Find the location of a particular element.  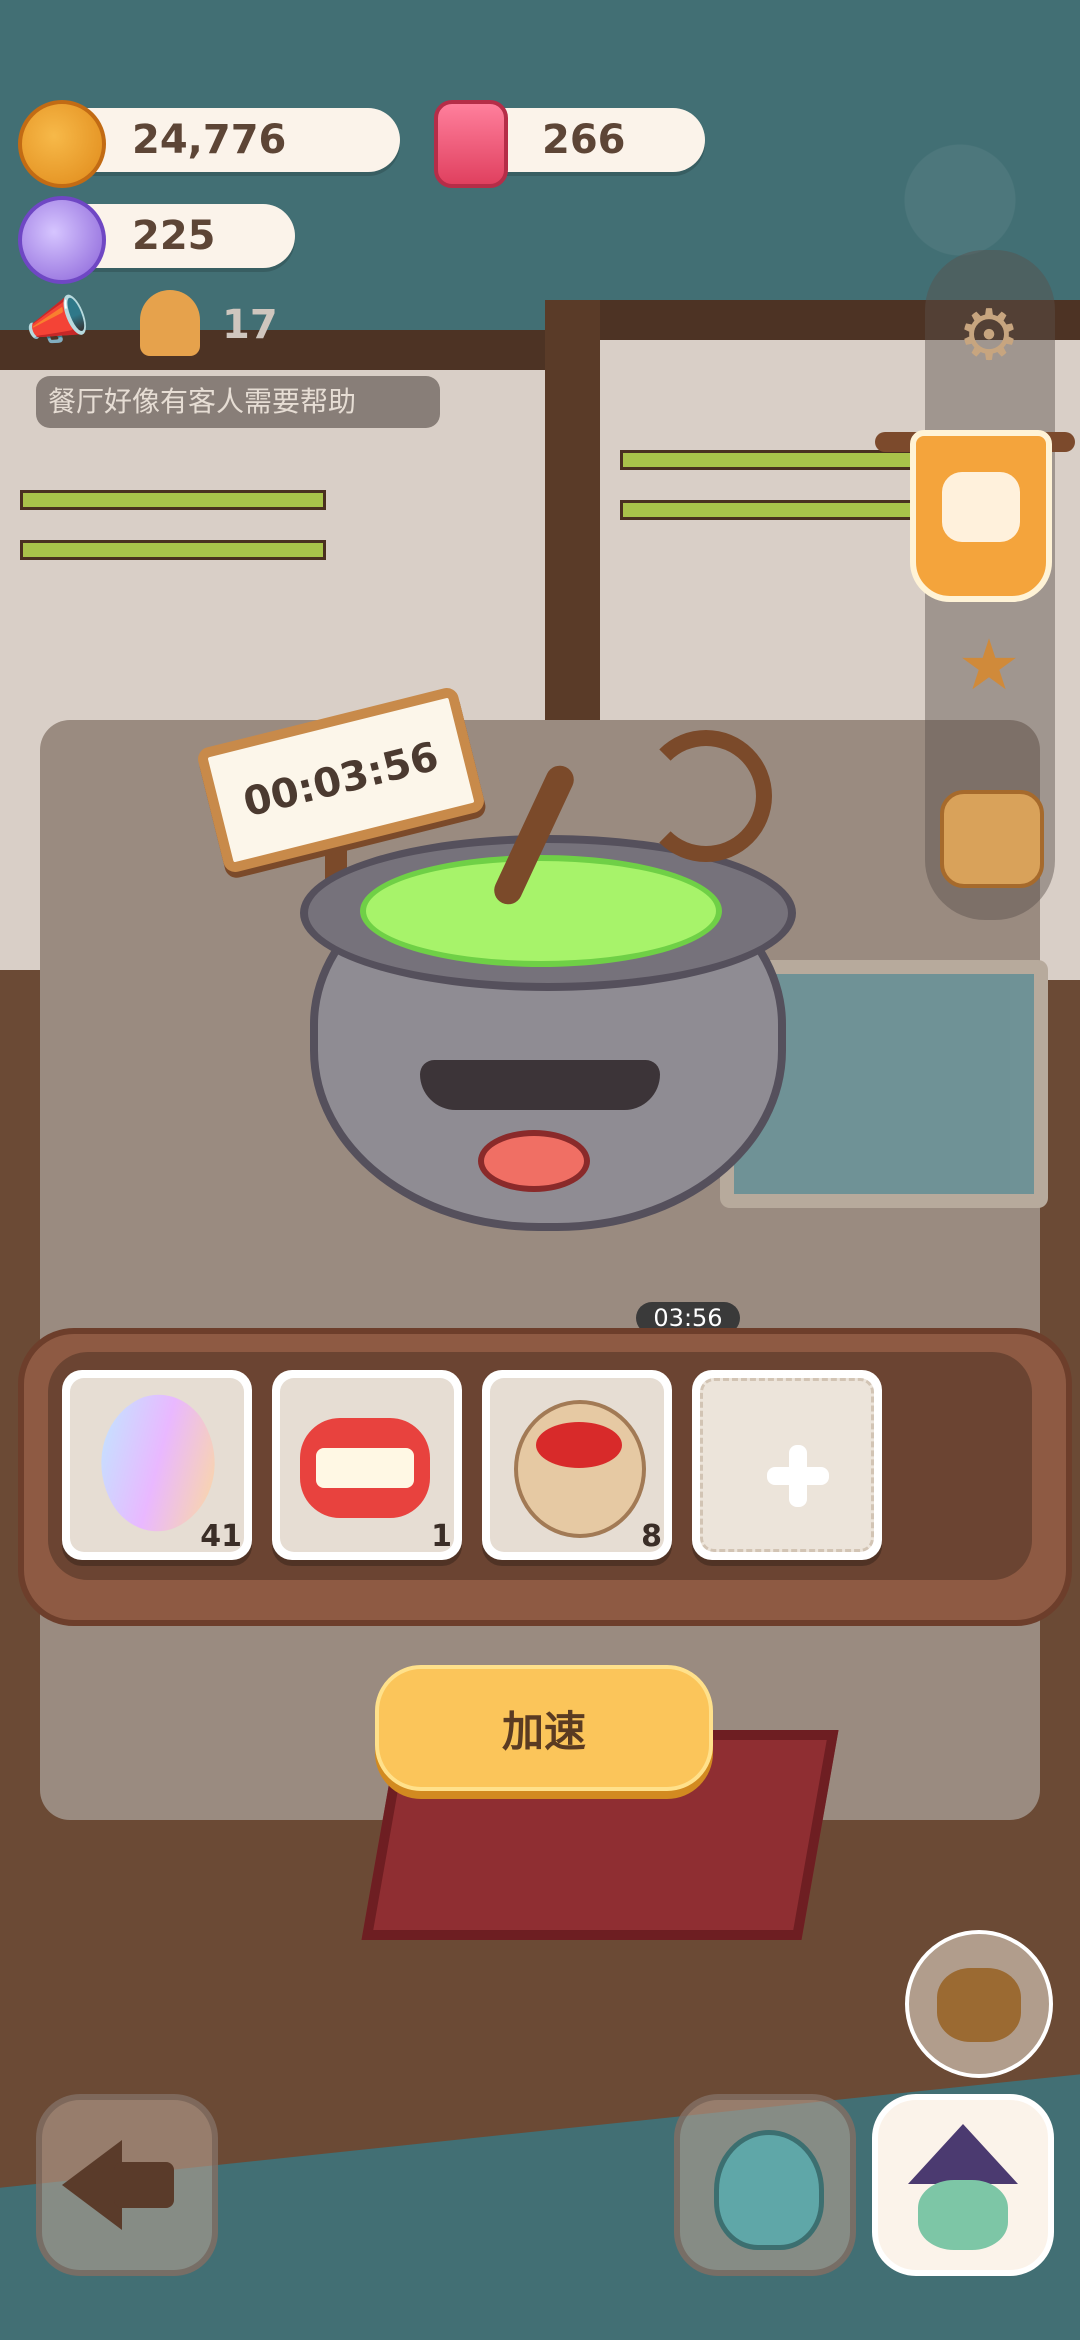

speed-up-button: 加速 is located at coordinates (544, 1728).